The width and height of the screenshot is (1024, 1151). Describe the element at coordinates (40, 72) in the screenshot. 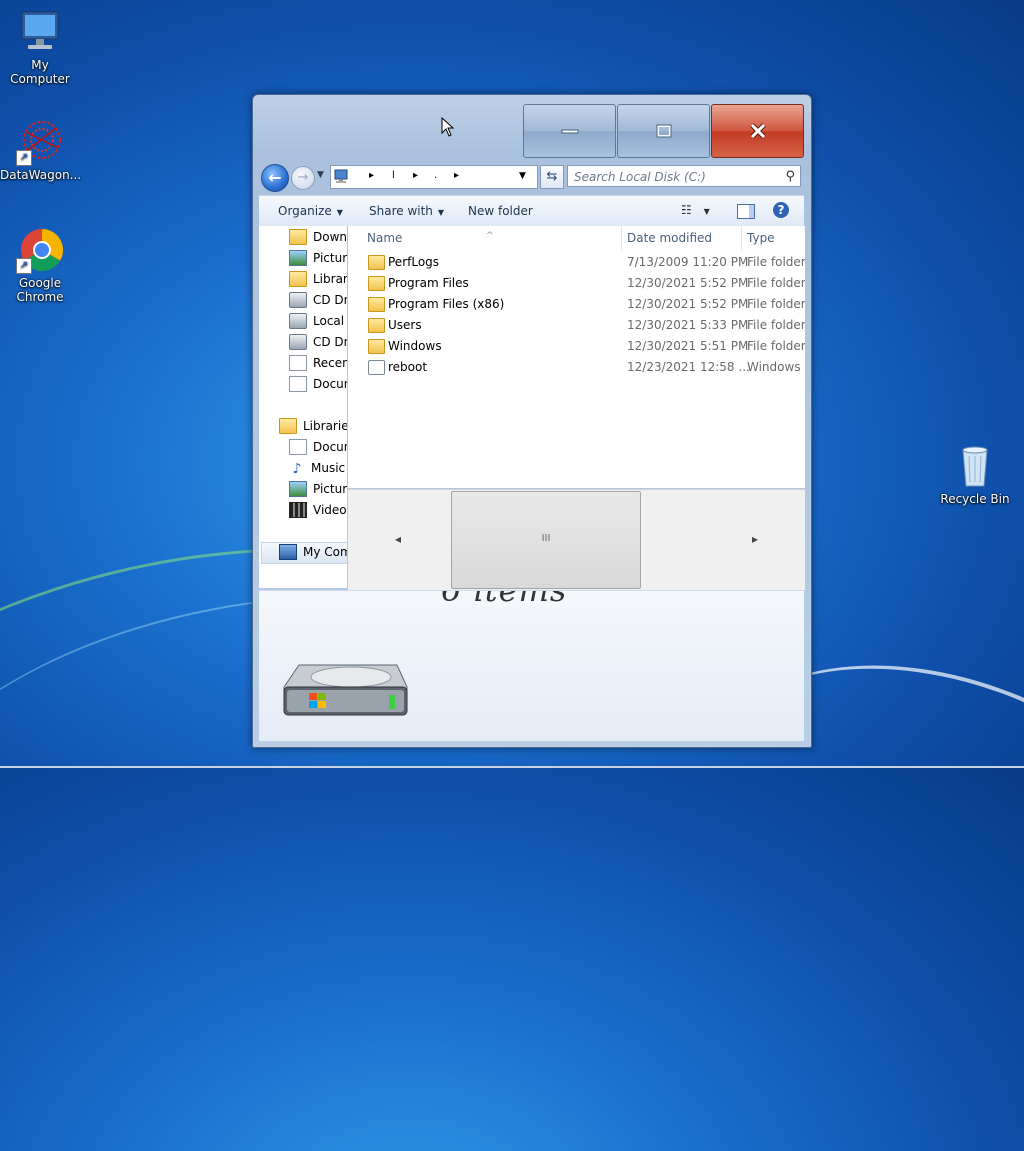

I see `desktop-icon-label: My Computer` at that location.